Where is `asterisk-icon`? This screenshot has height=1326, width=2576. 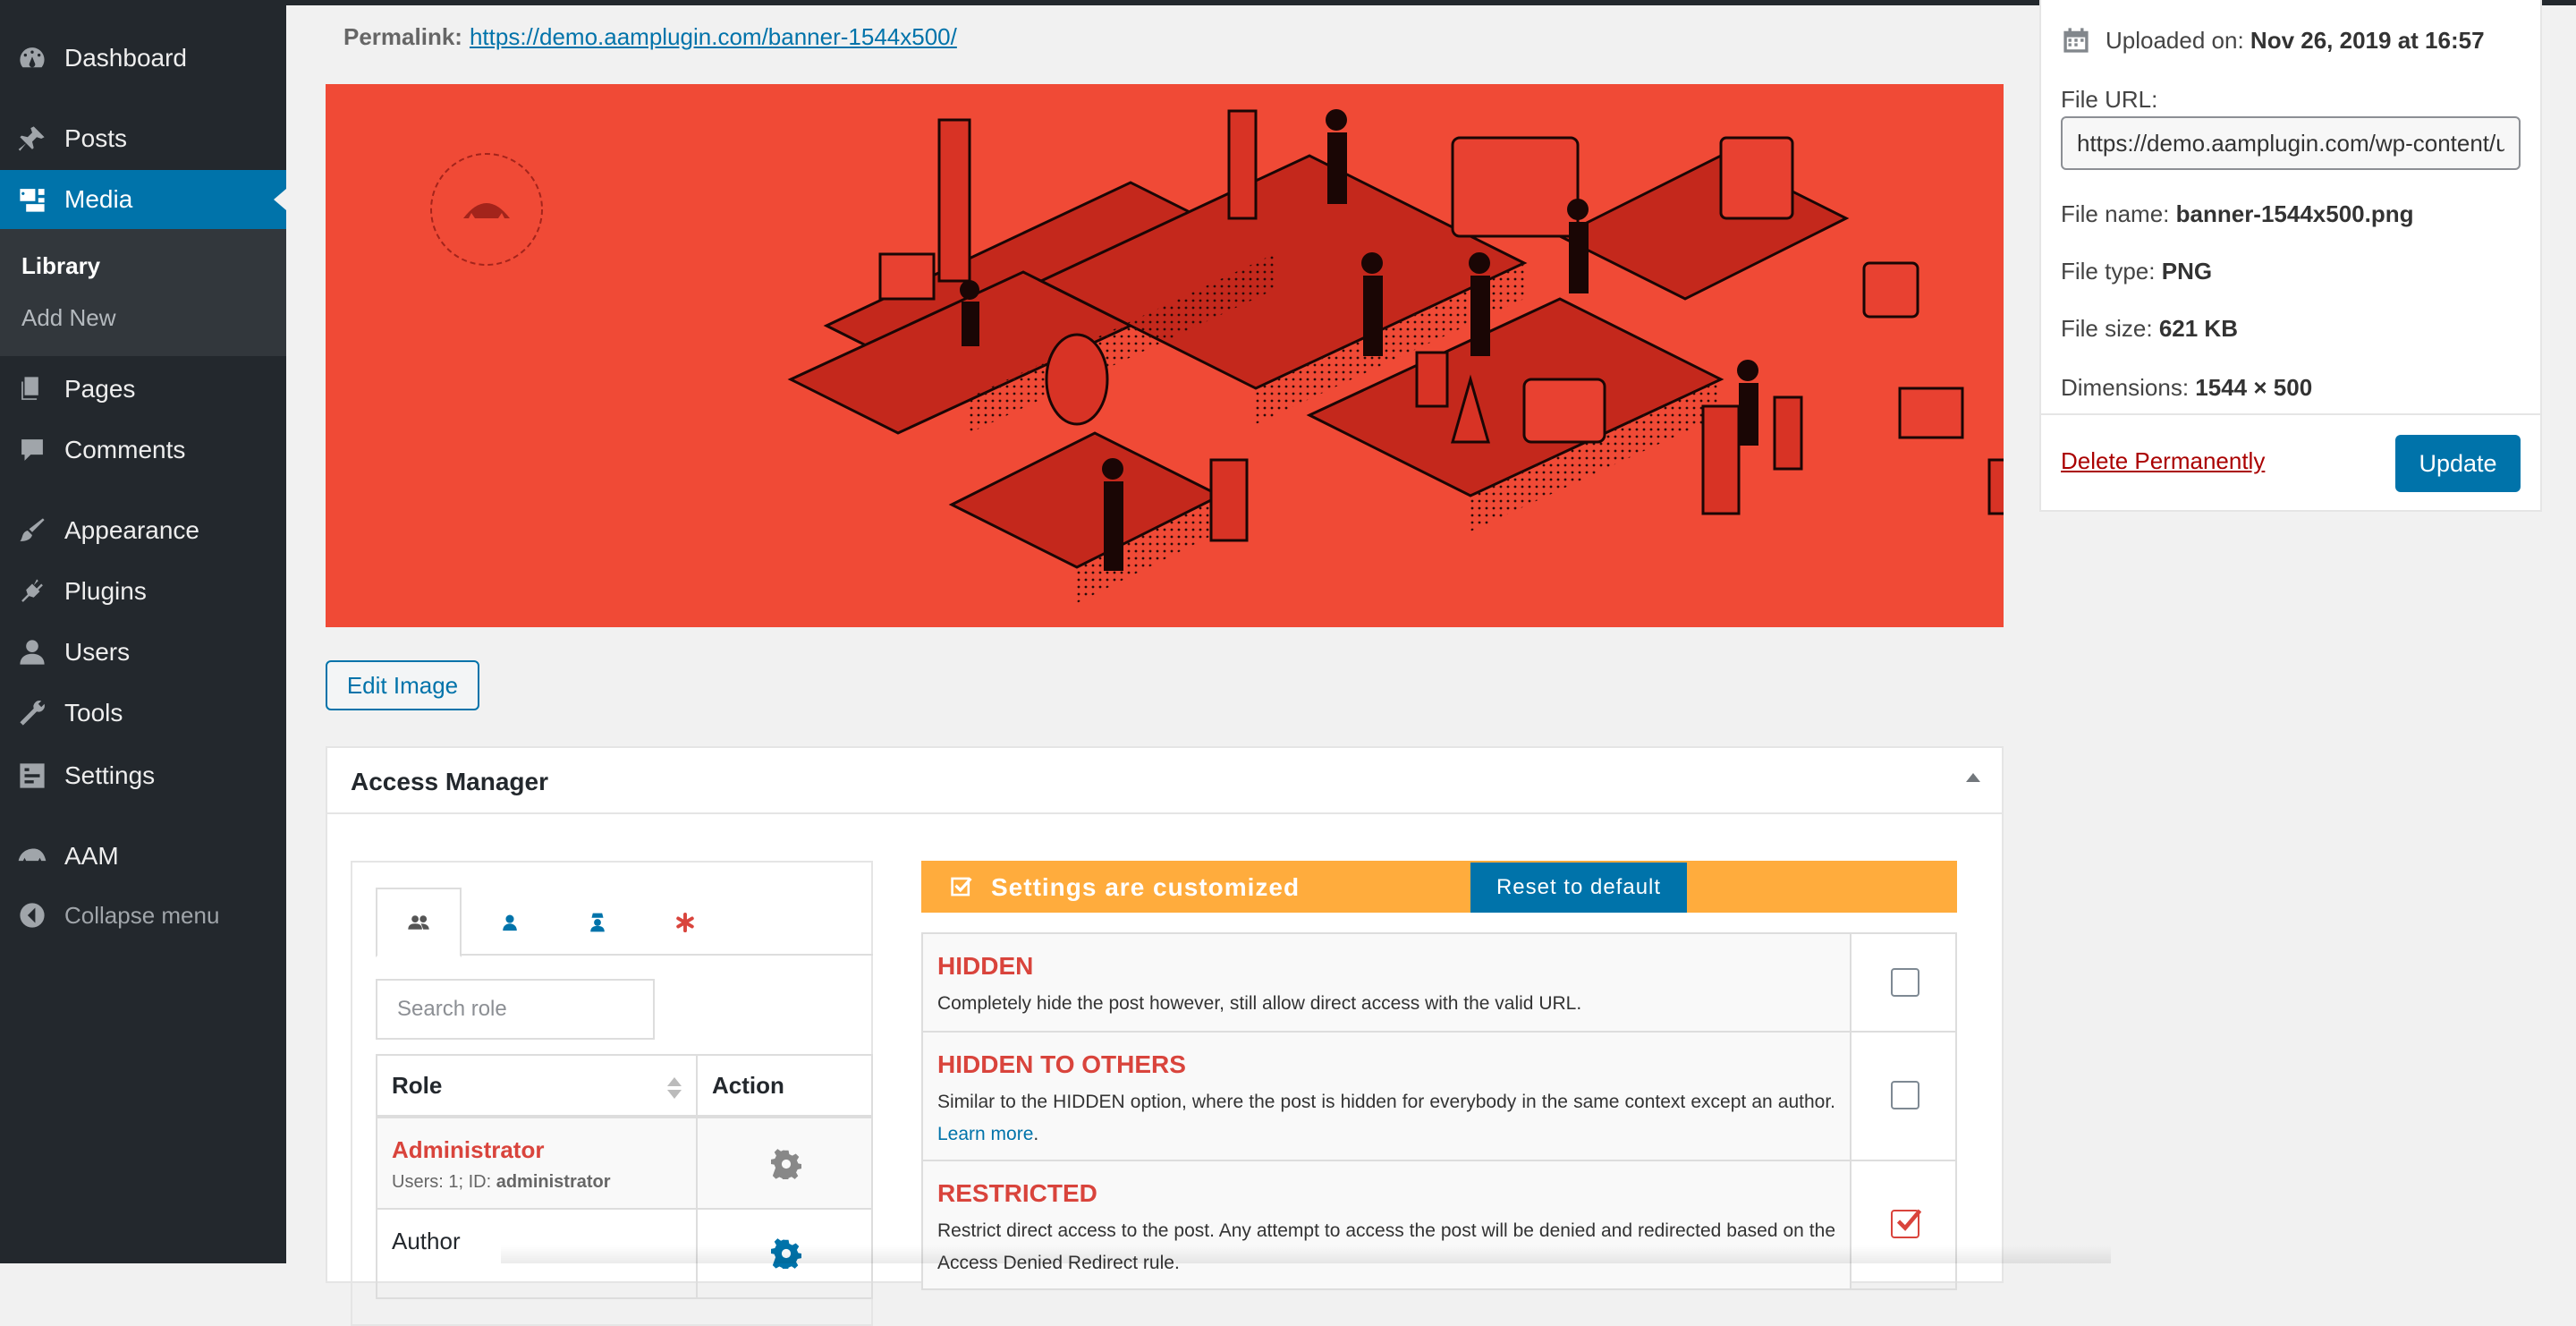
asterisk-icon is located at coordinates (685, 922).